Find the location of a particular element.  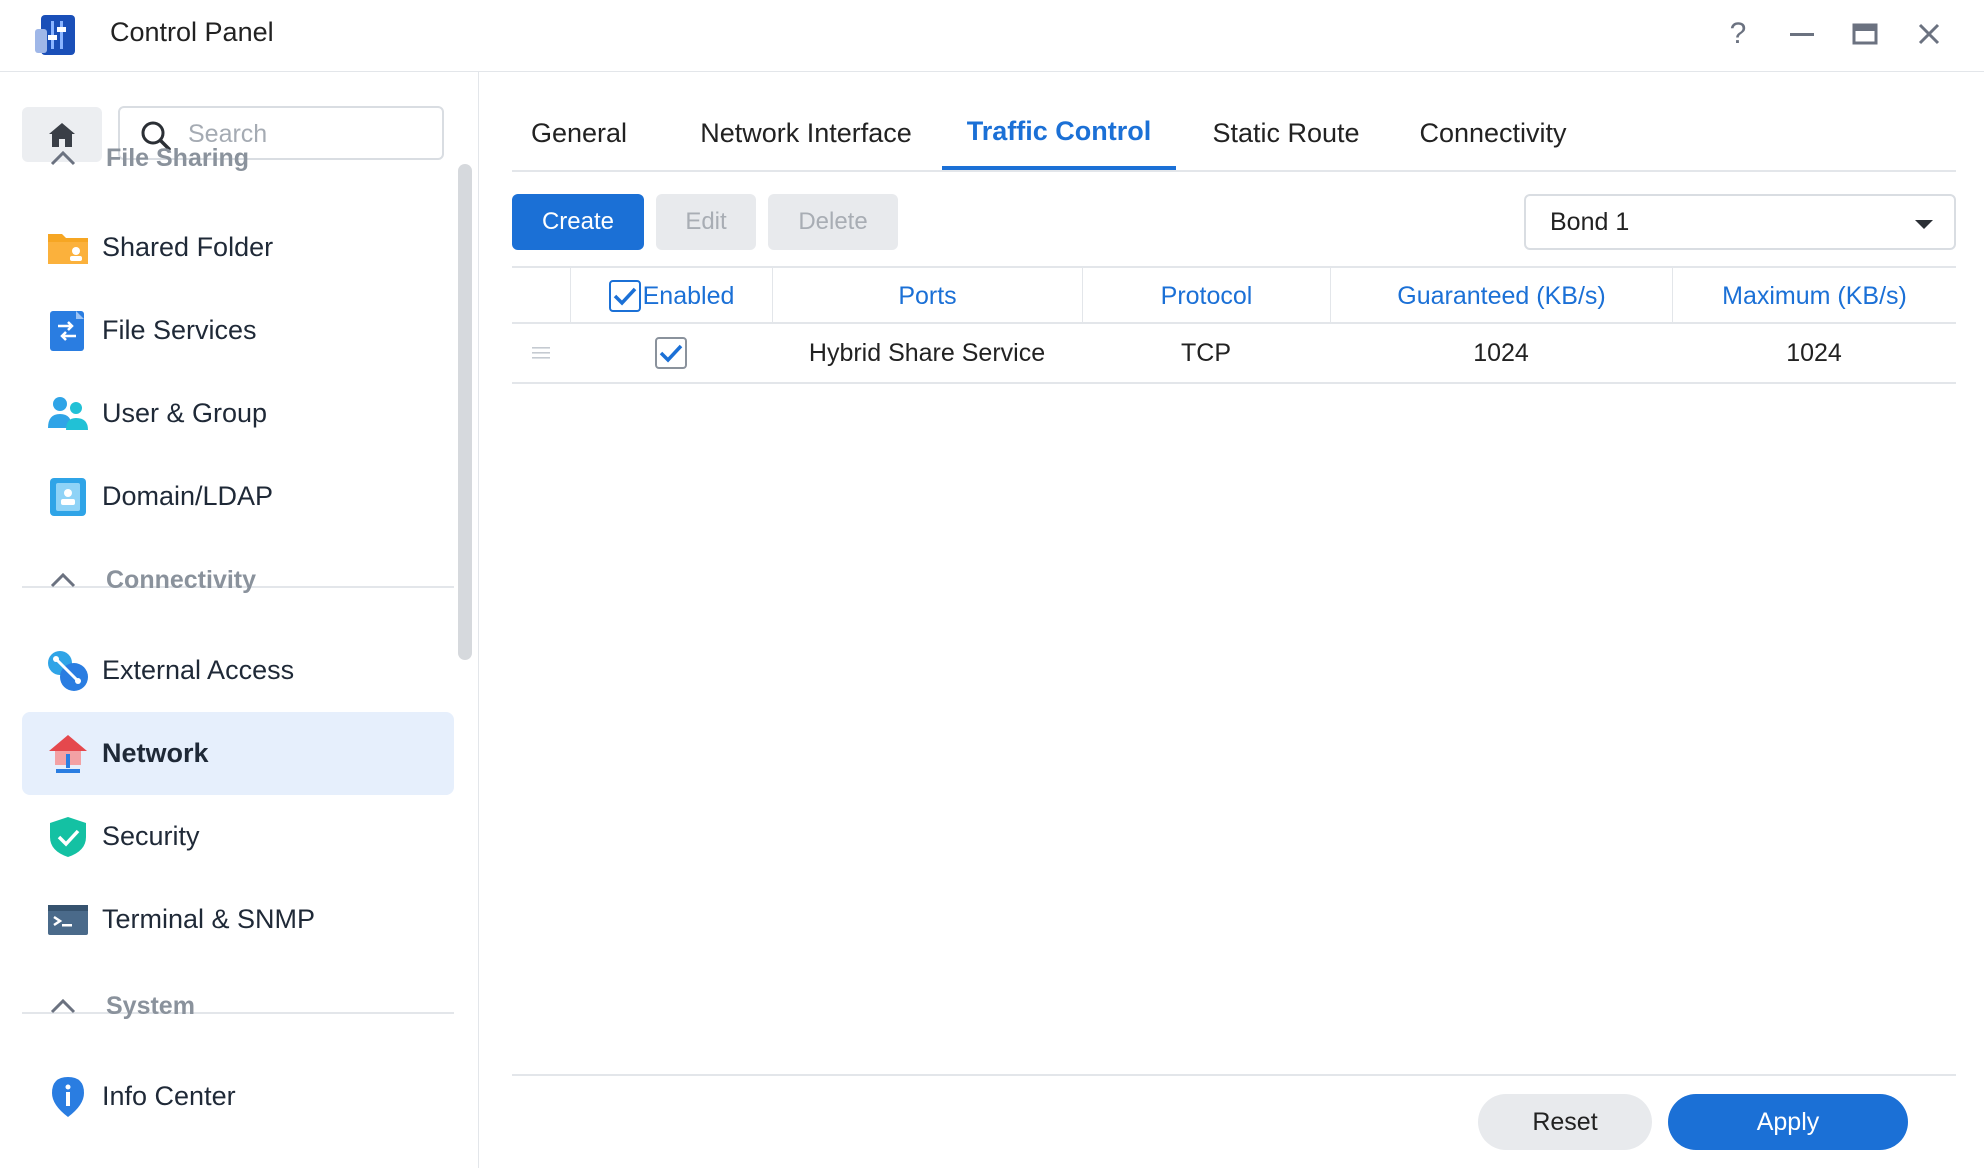

drag-handle-icon is located at coordinates (541, 353).